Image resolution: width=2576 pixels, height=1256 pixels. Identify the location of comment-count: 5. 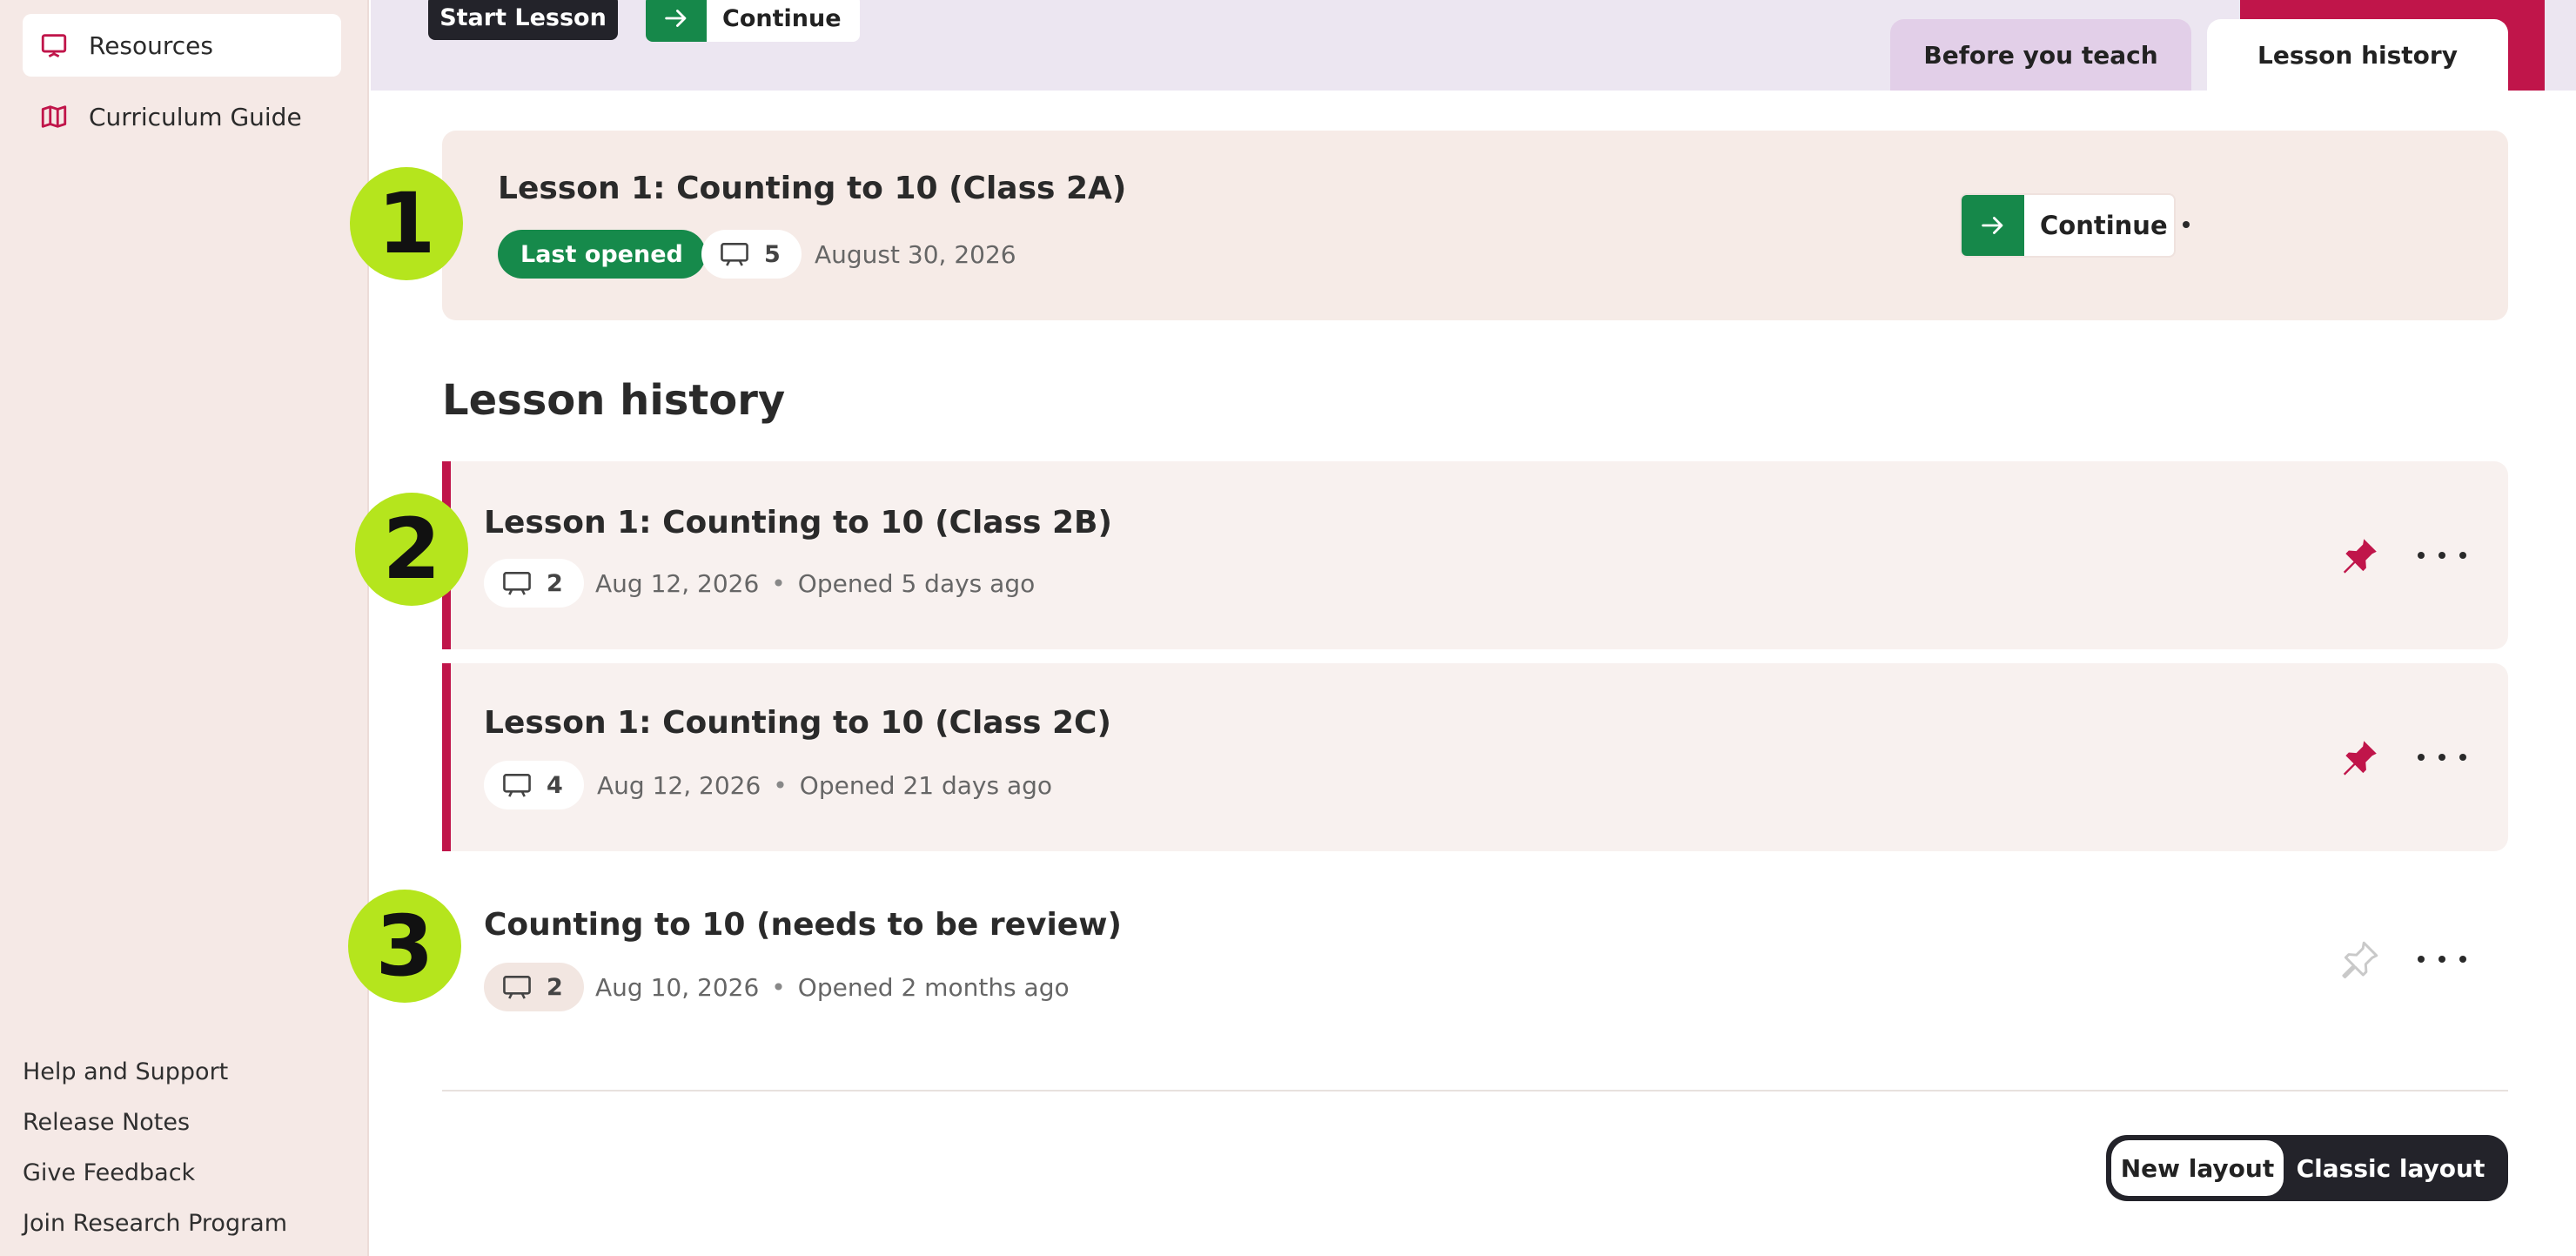
(772, 254).